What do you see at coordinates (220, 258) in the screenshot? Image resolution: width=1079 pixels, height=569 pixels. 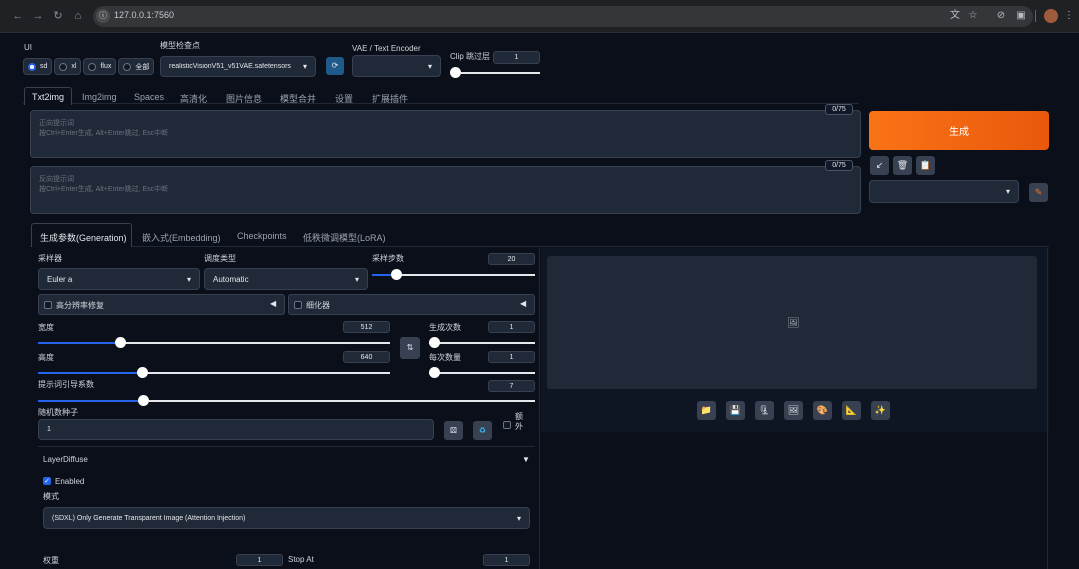 I see `scheduler-label: 调度类型` at bounding box center [220, 258].